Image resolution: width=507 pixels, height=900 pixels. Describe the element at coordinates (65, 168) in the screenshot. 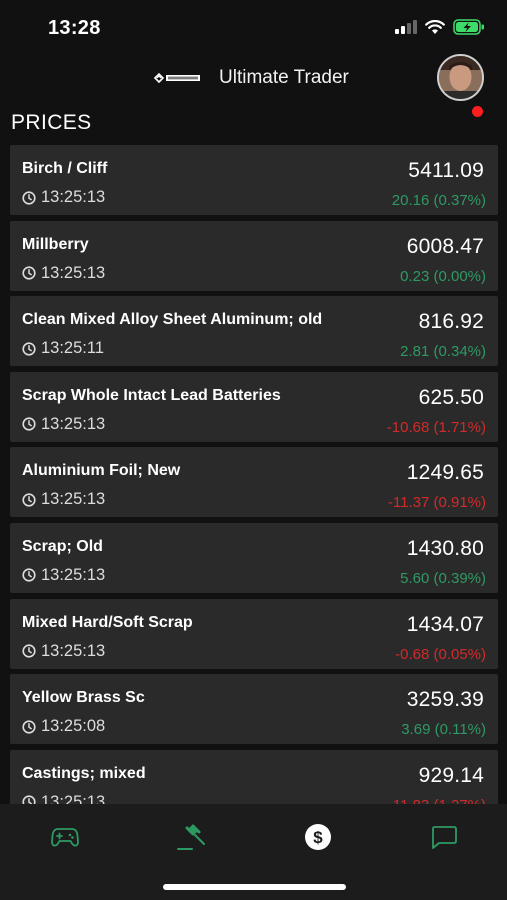

I see `commodity-name: Birch / Cliff` at that location.